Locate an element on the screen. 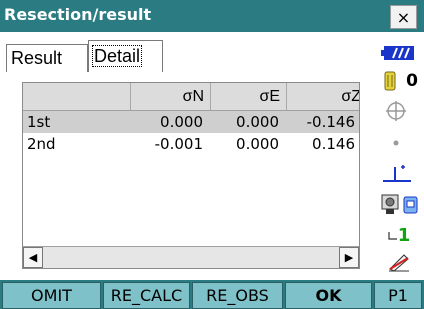  bracket-icon is located at coordinates (392, 236).